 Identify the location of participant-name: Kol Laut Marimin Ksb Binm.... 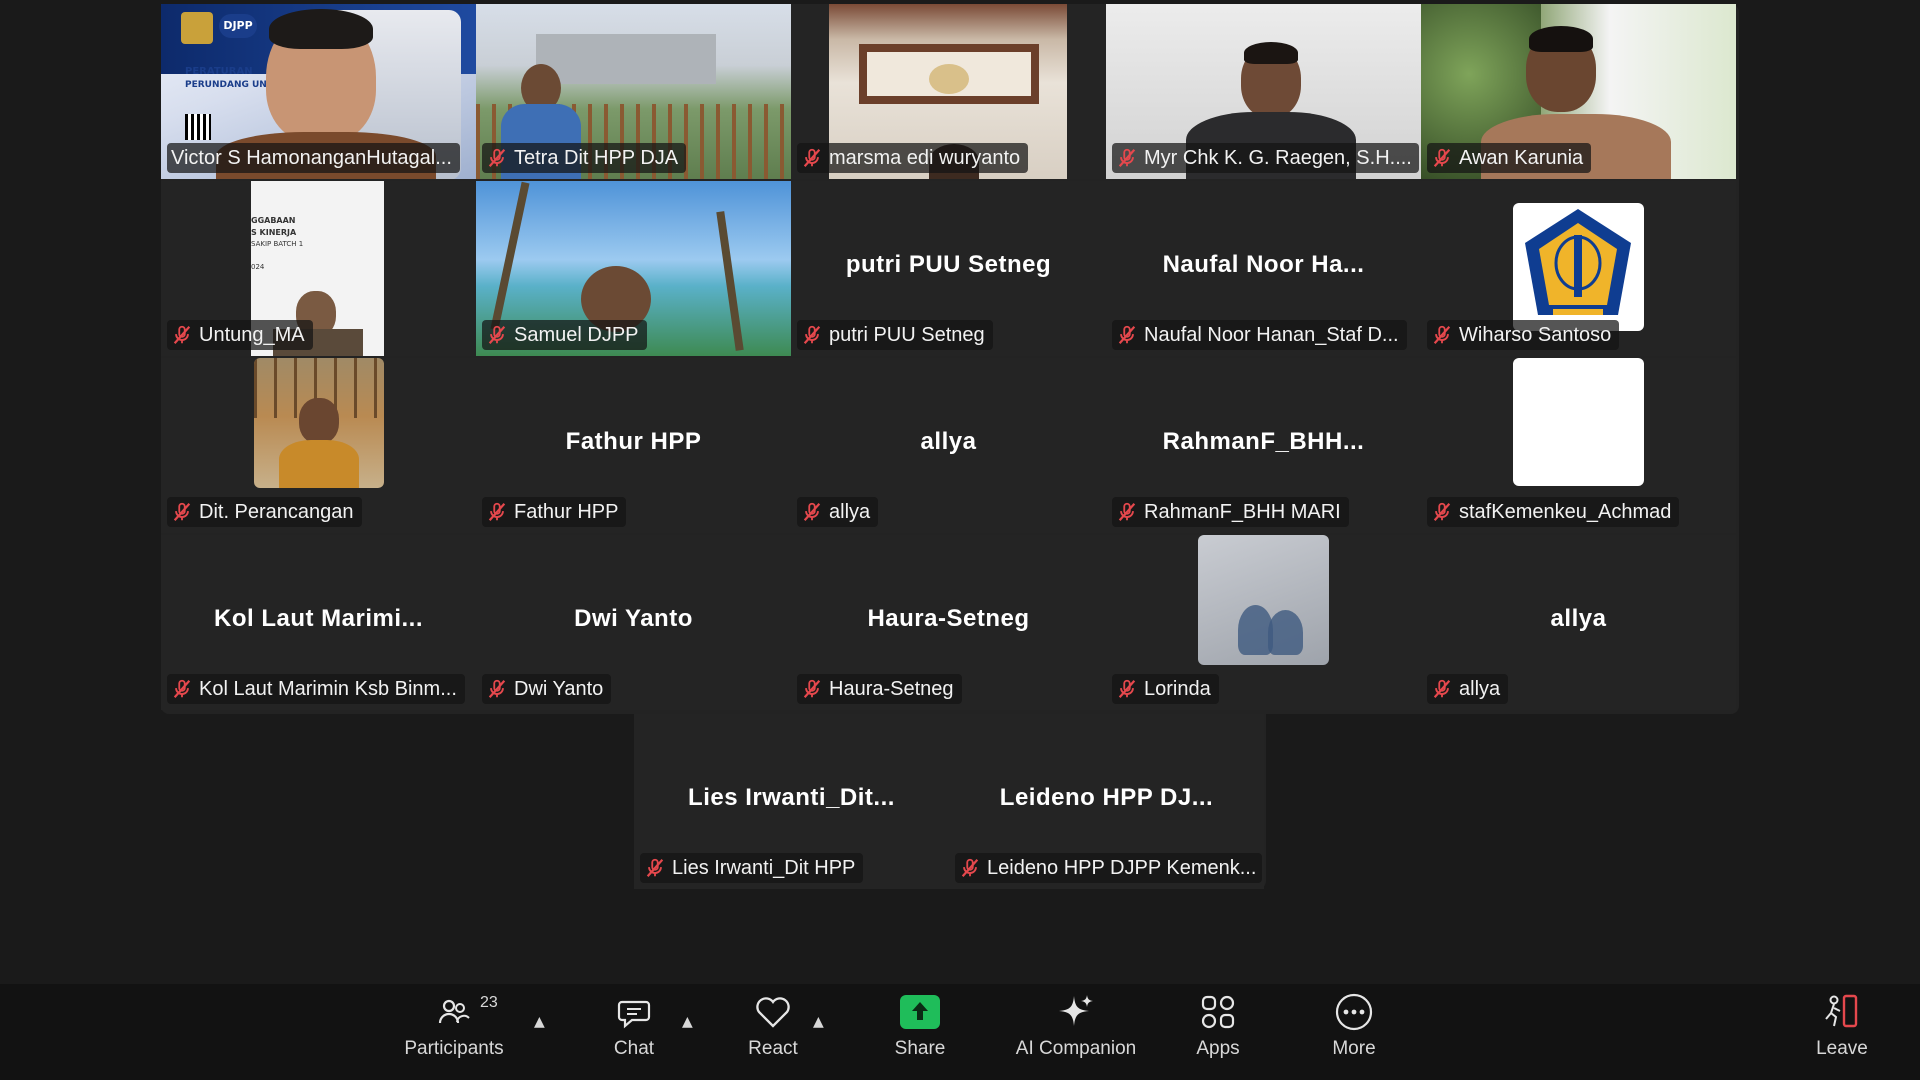
(328, 688).